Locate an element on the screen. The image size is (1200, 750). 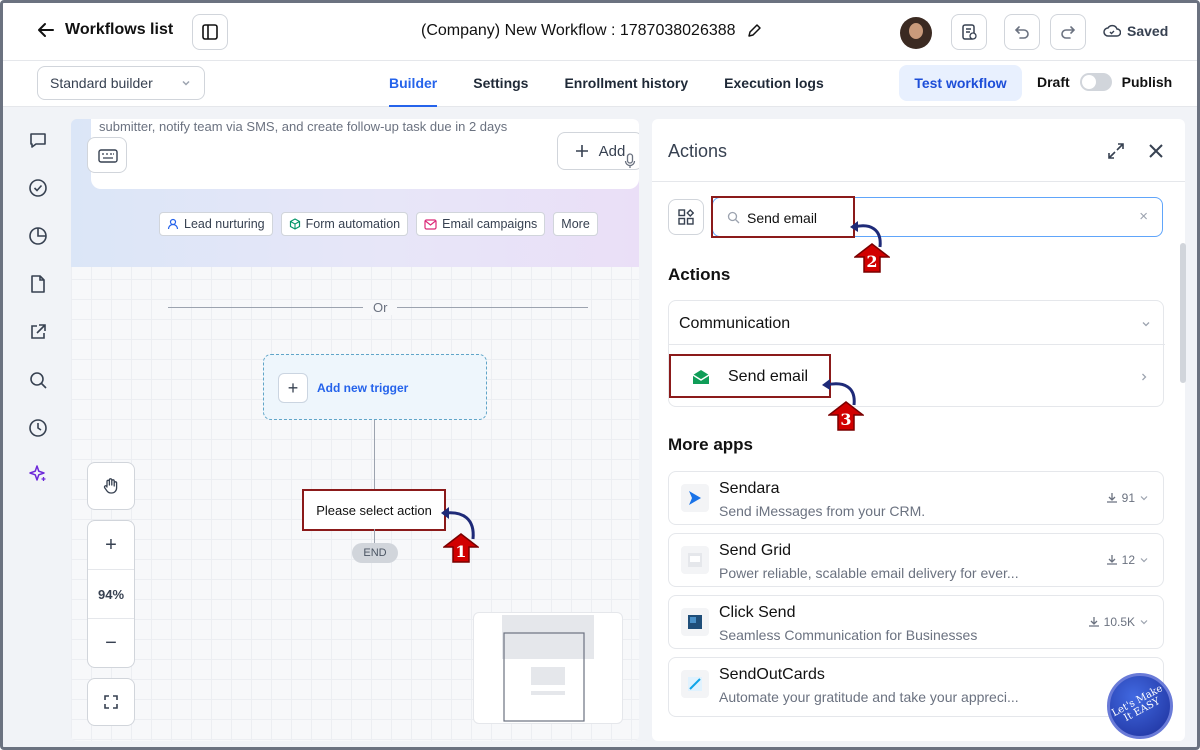
undo-button is located at coordinates (1022, 32).